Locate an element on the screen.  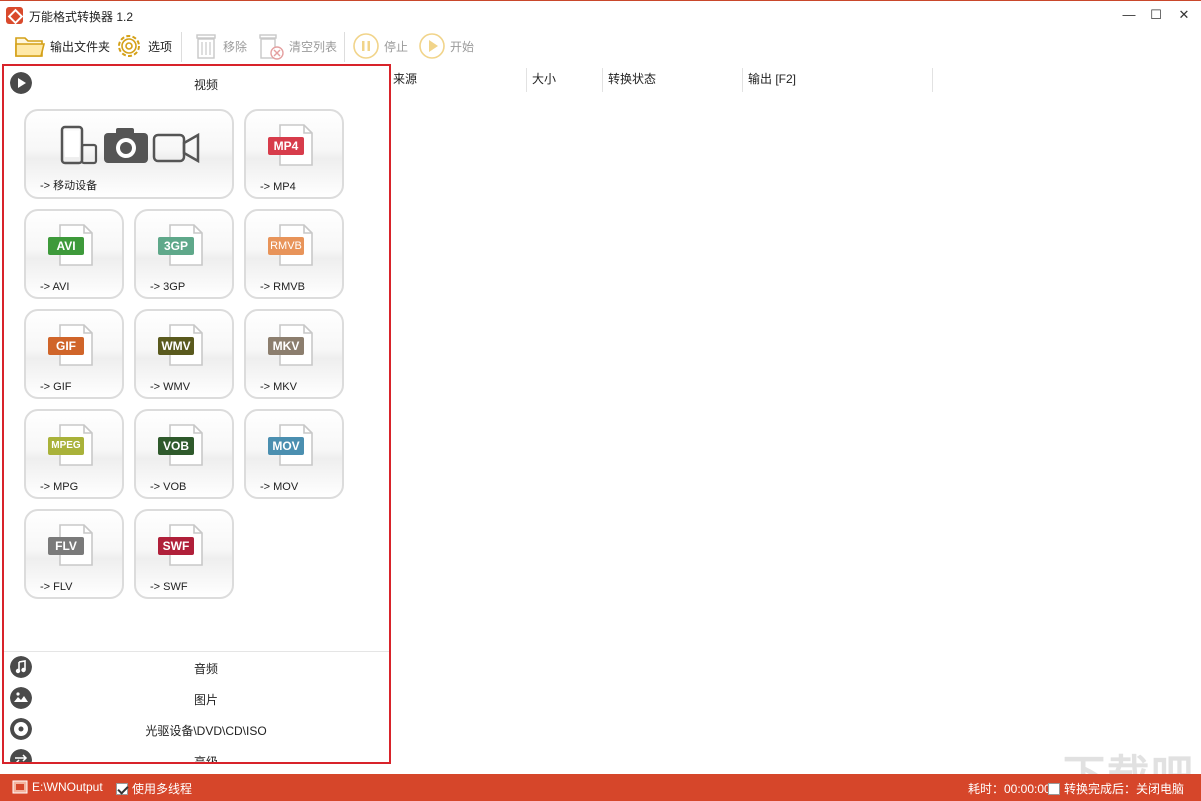
section-disc: 光驱设备\DVD\CD\ISO is located at coordinates (196, 729).